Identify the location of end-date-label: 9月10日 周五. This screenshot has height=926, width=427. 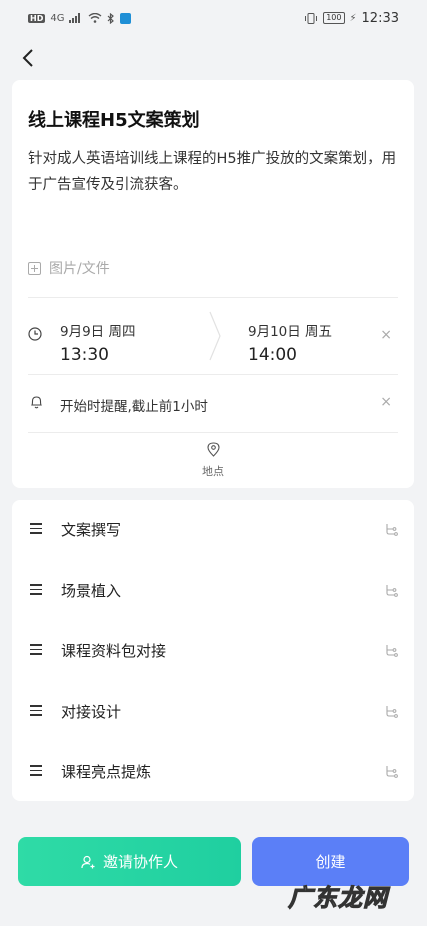
(290, 332).